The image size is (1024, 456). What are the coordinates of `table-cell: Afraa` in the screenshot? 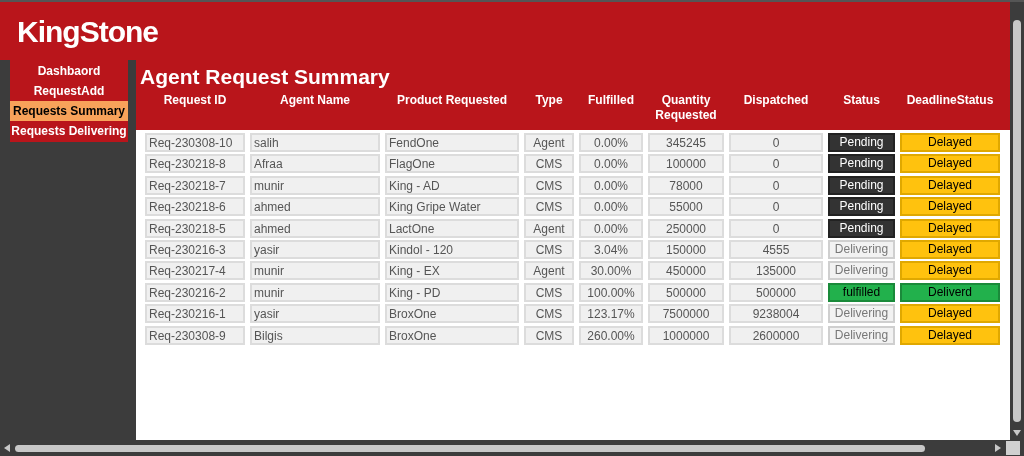 It's located at (315, 164).